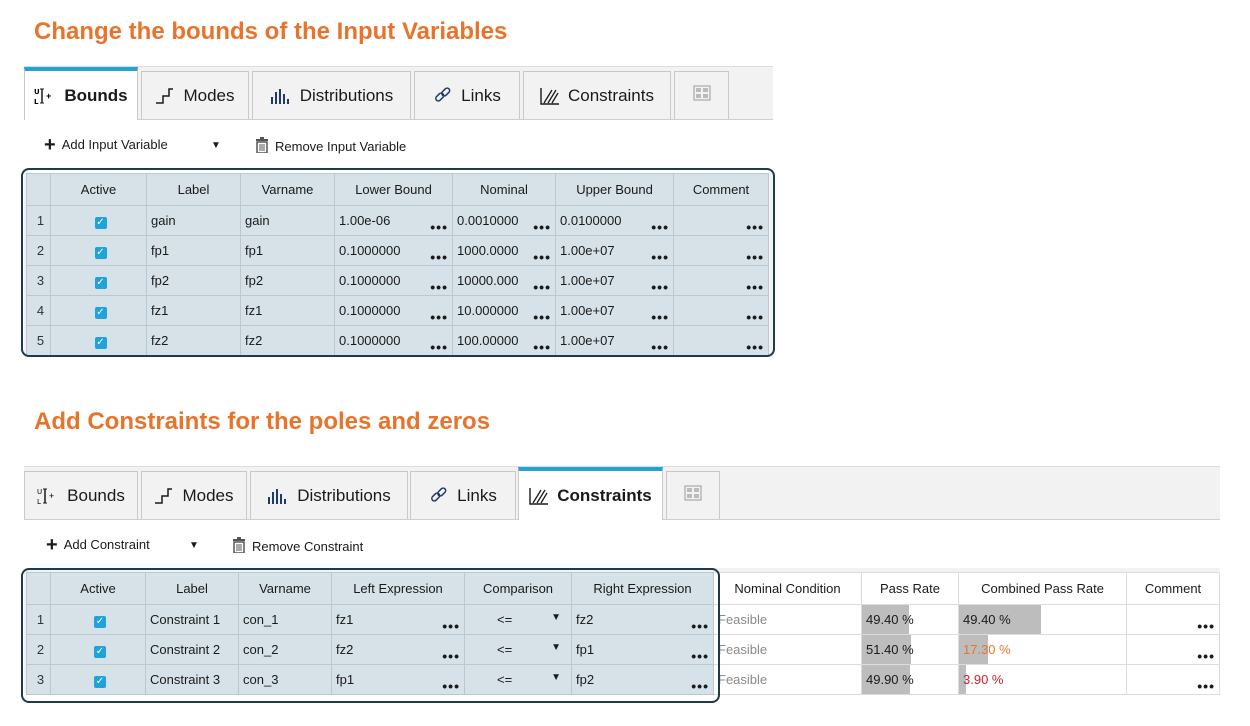  Describe the element at coordinates (193, 280) in the screenshot. I see `label-cell: fp2` at that location.